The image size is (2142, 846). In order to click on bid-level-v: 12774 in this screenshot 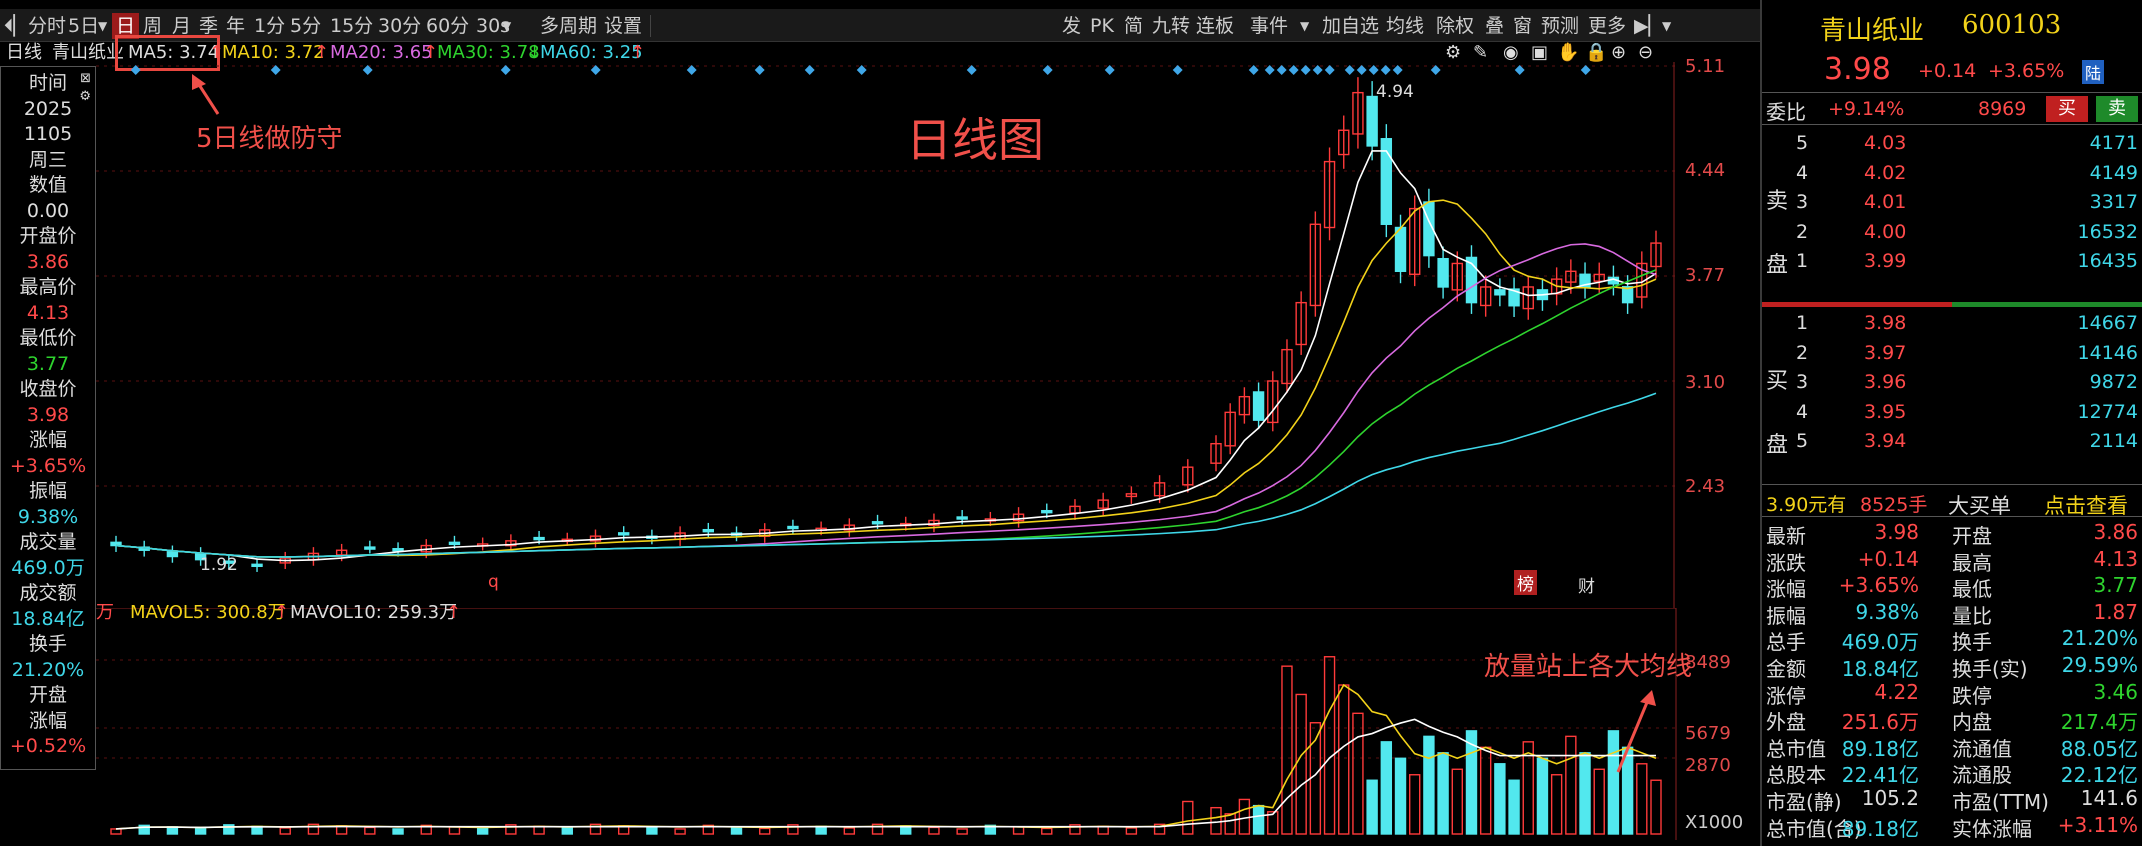, I will do `click(2107, 411)`.